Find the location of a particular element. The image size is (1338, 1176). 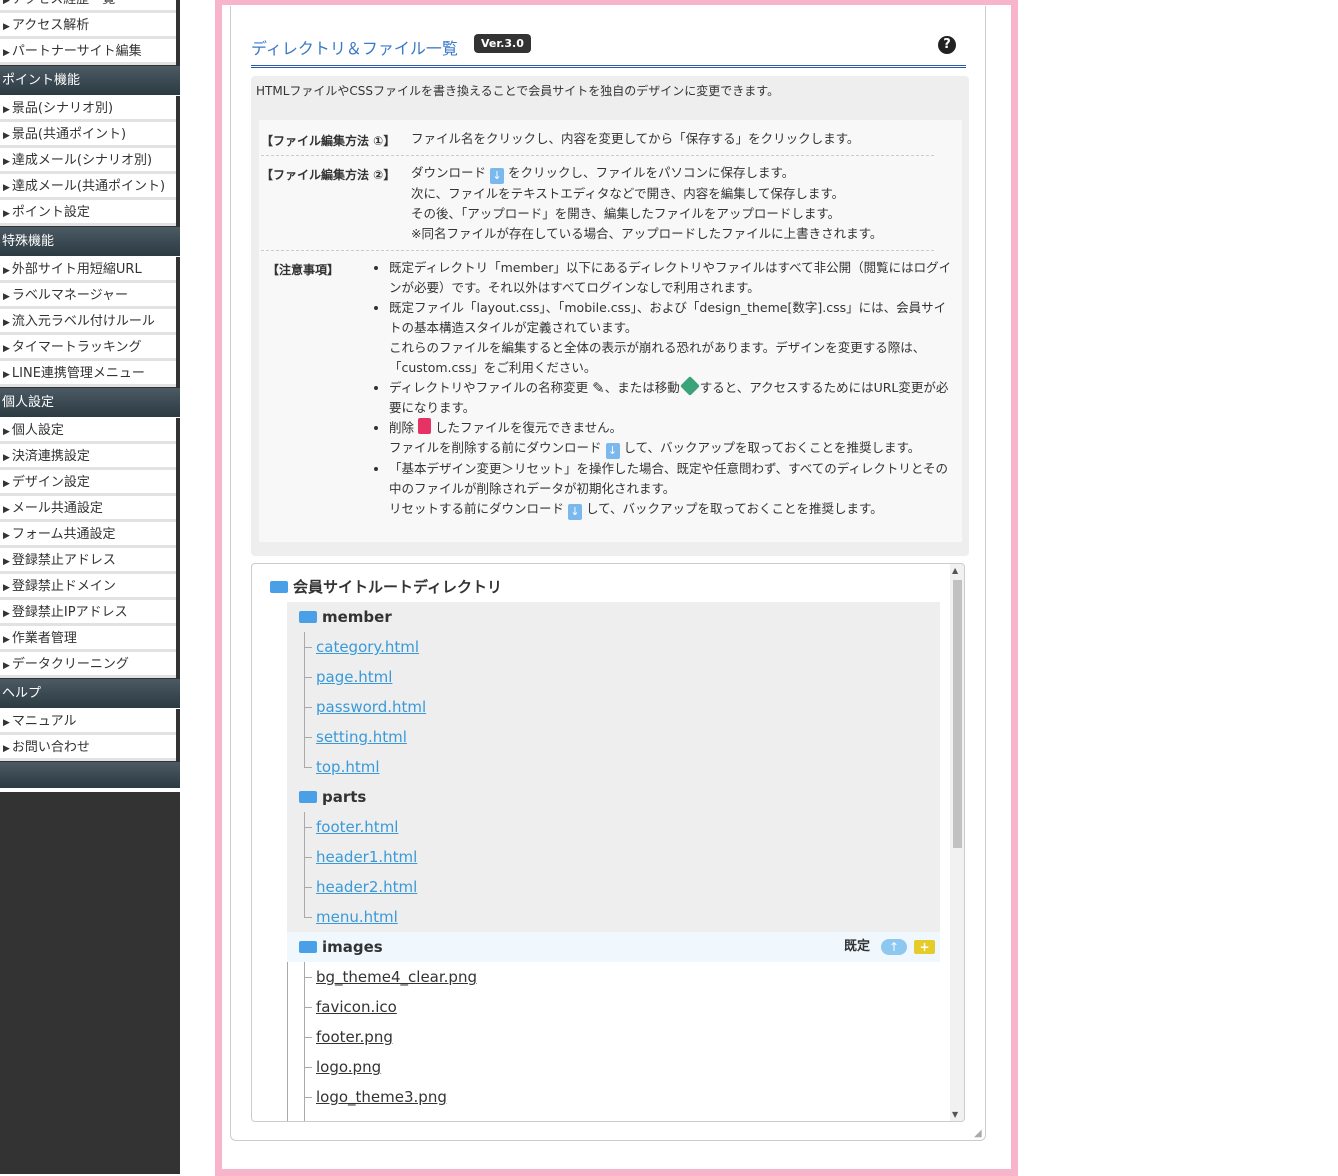

resize-handle-icon: ◢ is located at coordinates (978, 1133).